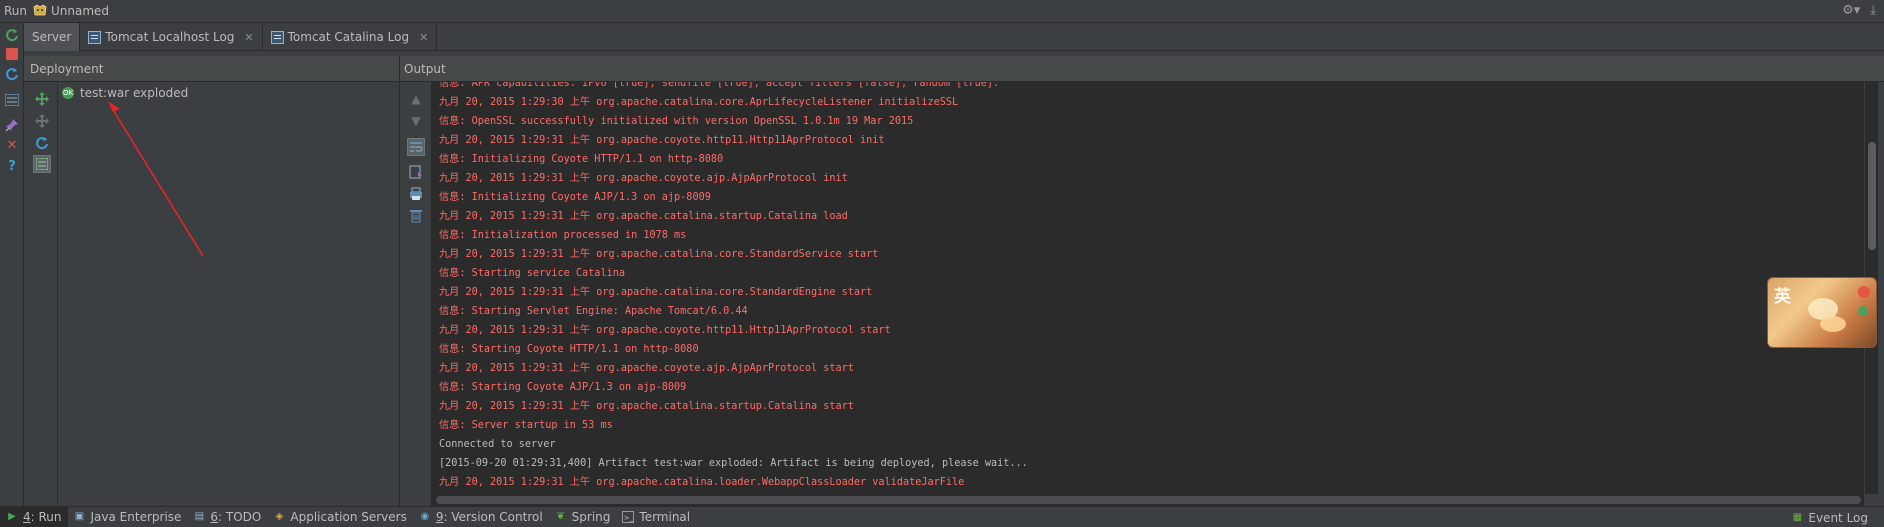 The height and width of the screenshot is (527, 1884). What do you see at coordinates (12, 100) in the screenshot?
I see `dump-threads-icon` at bounding box center [12, 100].